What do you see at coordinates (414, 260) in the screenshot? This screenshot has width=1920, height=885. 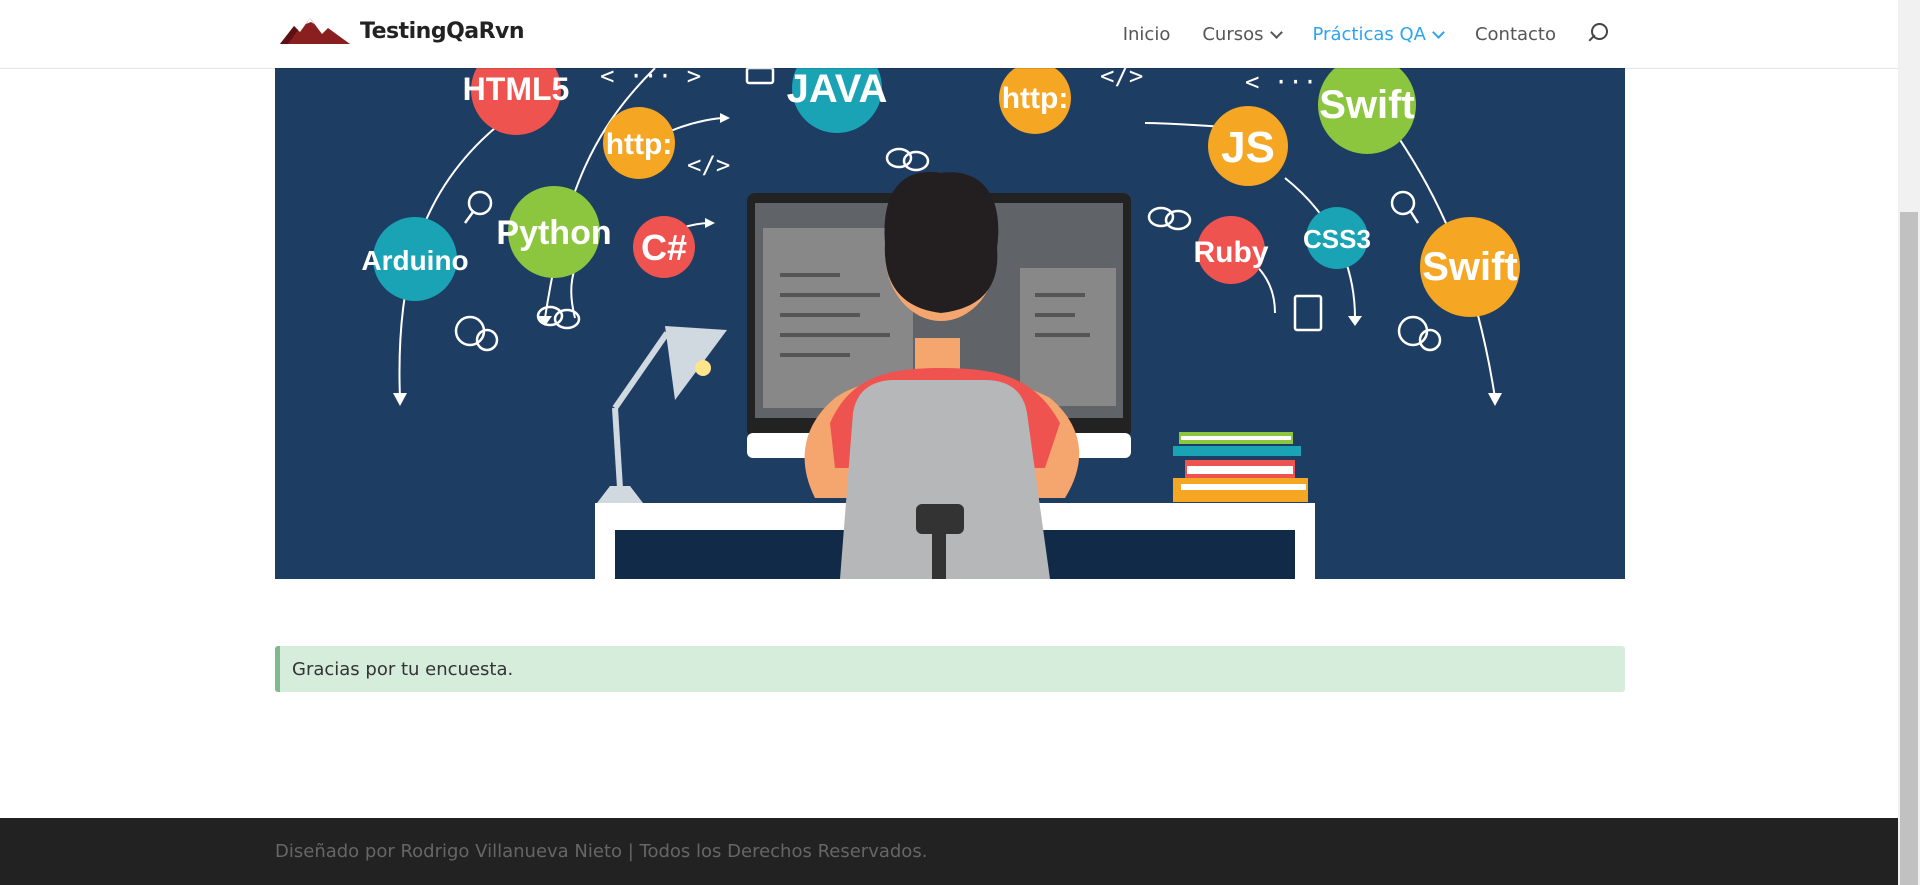 I see `svg-text: Arduino` at bounding box center [414, 260].